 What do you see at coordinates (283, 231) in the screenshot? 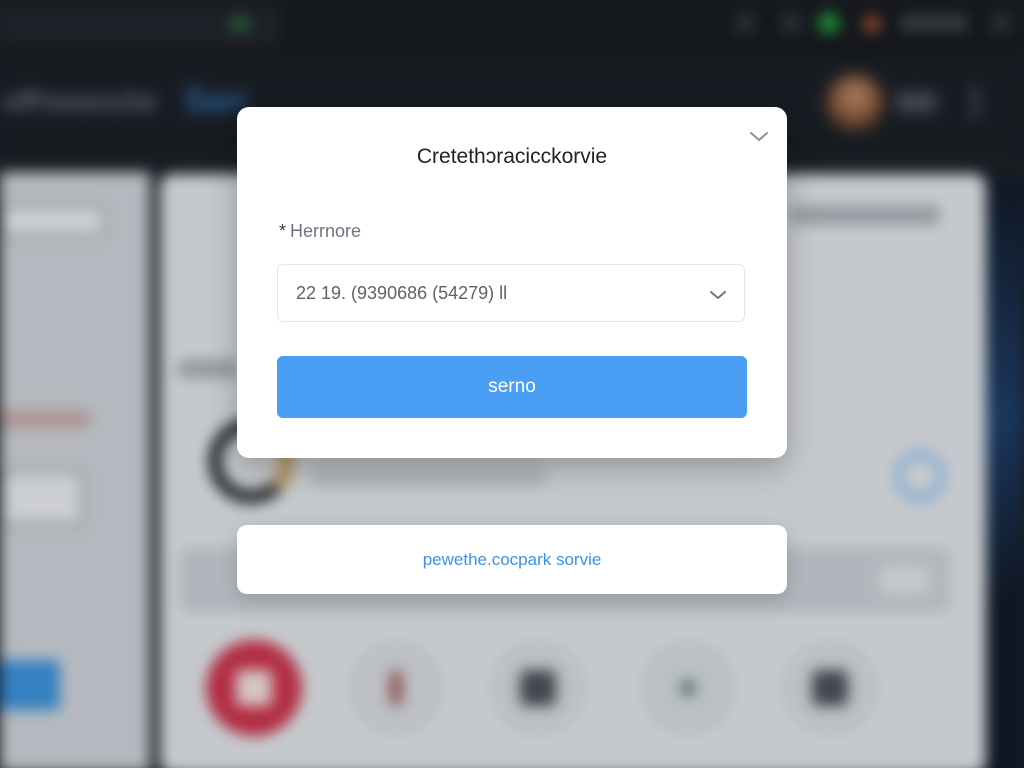
I see `required-marker: *` at bounding box center [283, 231].